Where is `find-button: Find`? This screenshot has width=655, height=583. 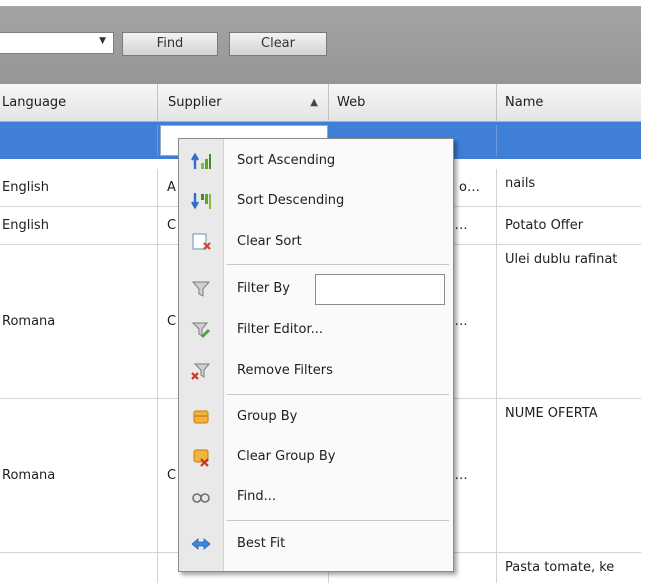 find-button: Find is located at coordinates (170, 44).